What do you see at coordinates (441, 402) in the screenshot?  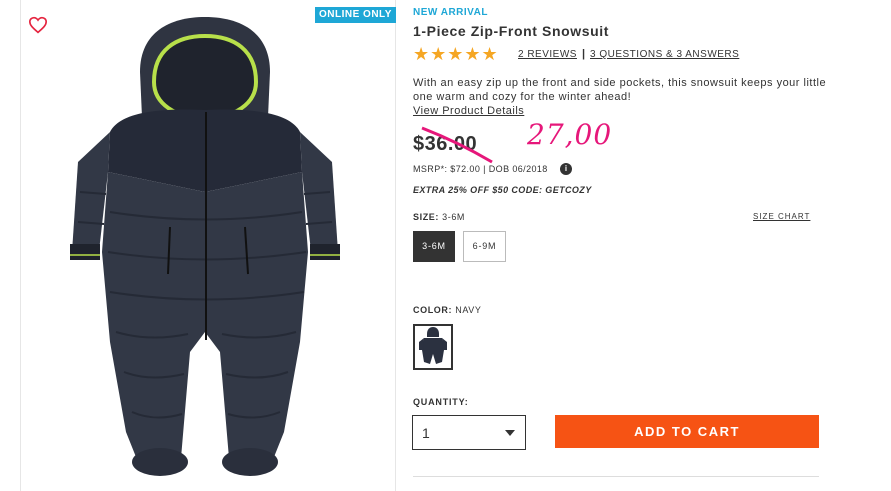 I see `quantity-label: QUANTITY:` at bounding box center [441, 402].